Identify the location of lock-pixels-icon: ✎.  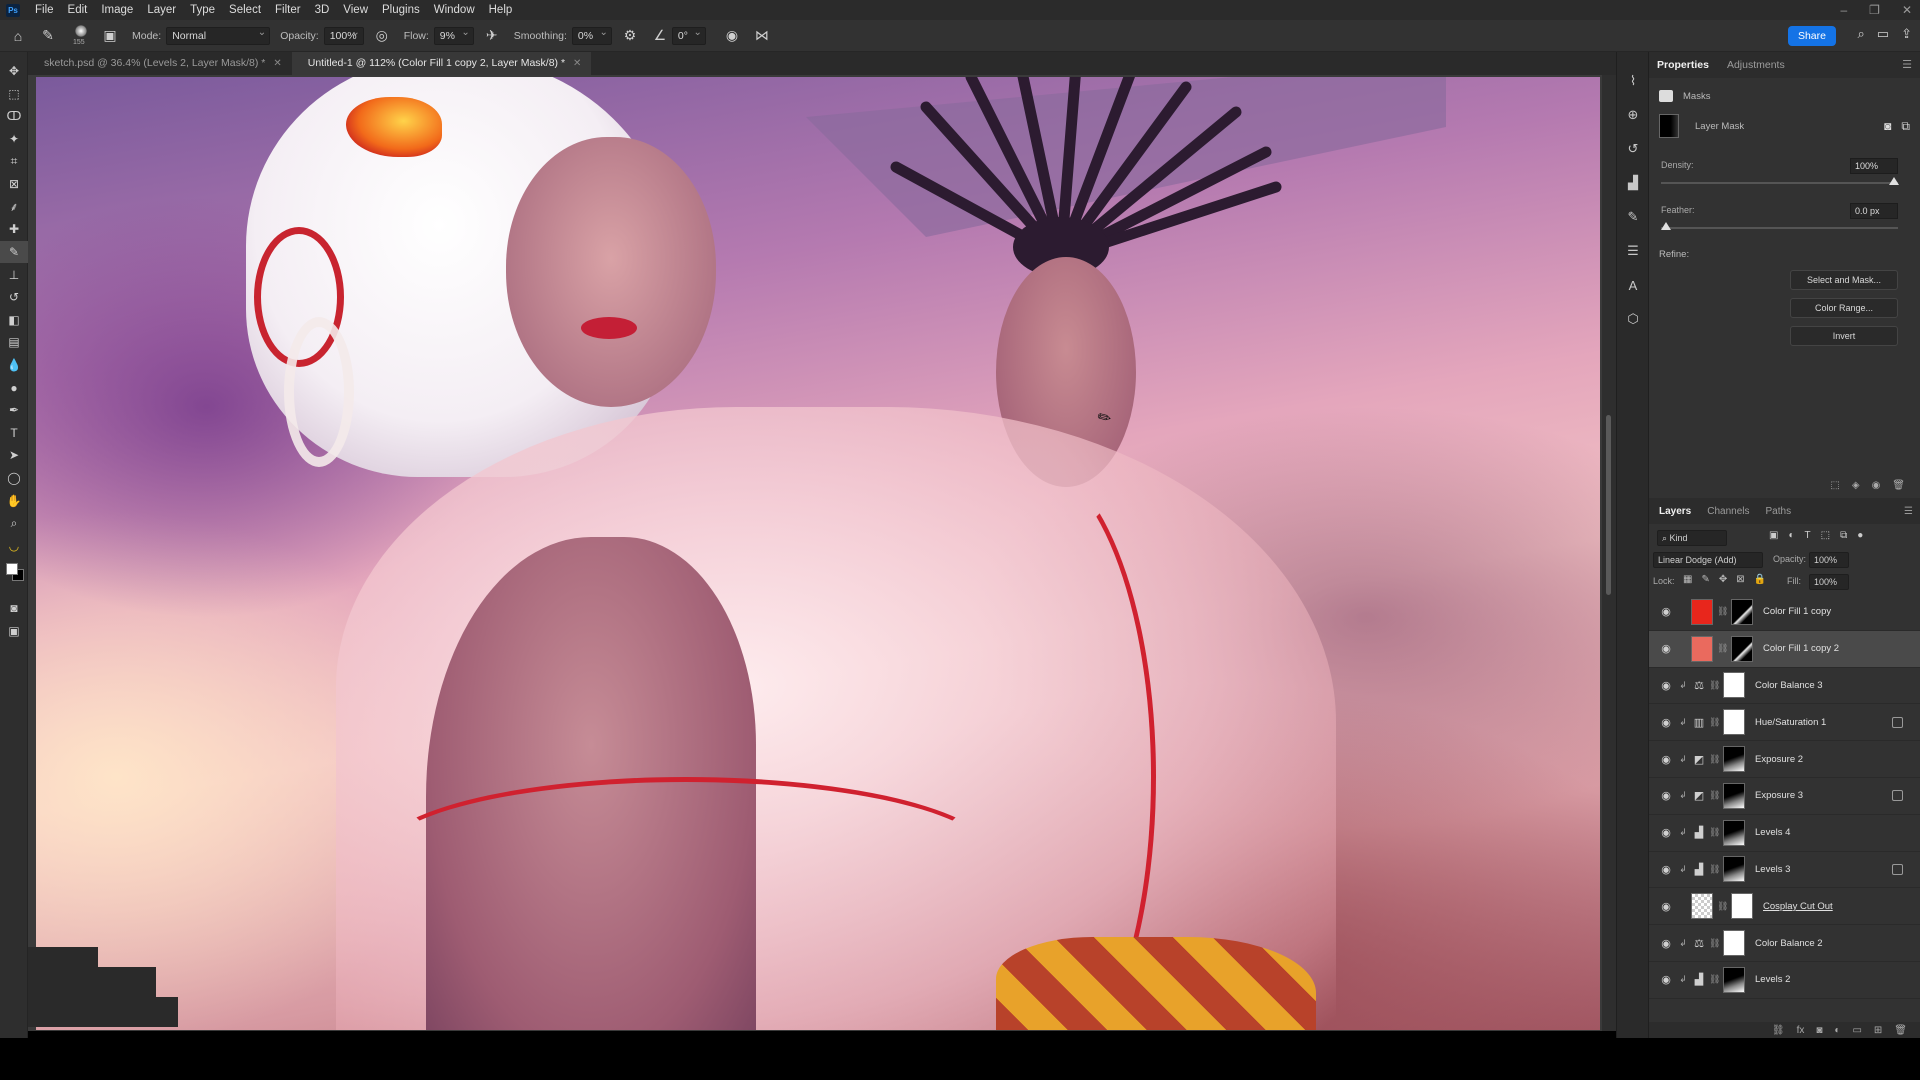
(1705, 579).